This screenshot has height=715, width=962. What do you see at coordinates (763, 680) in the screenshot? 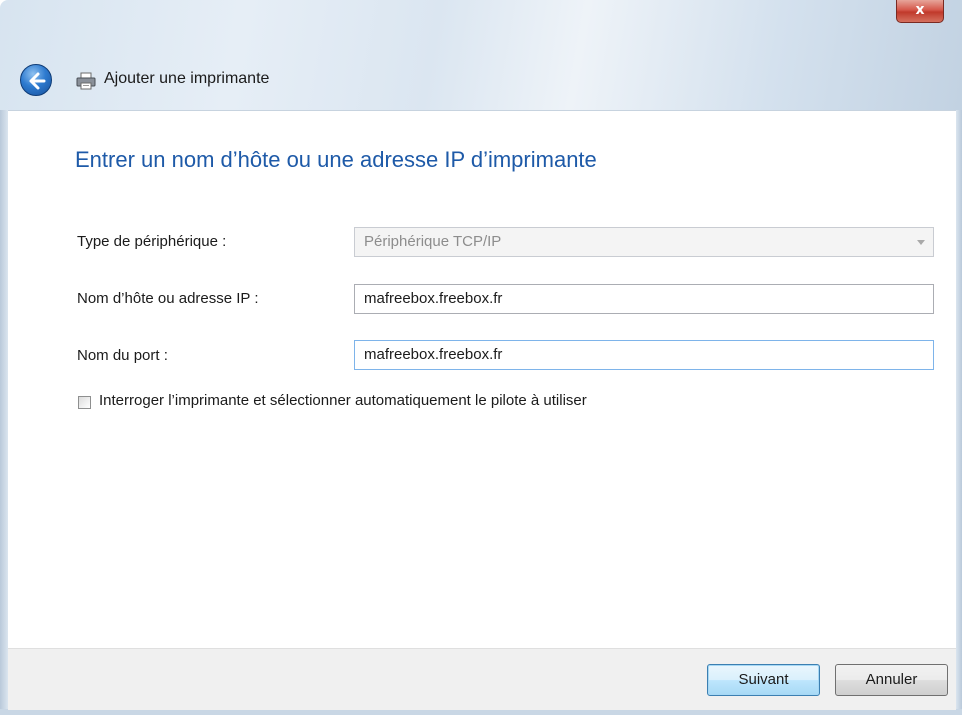
I see `next-button: Suivant` at bounding box center [763, 680].